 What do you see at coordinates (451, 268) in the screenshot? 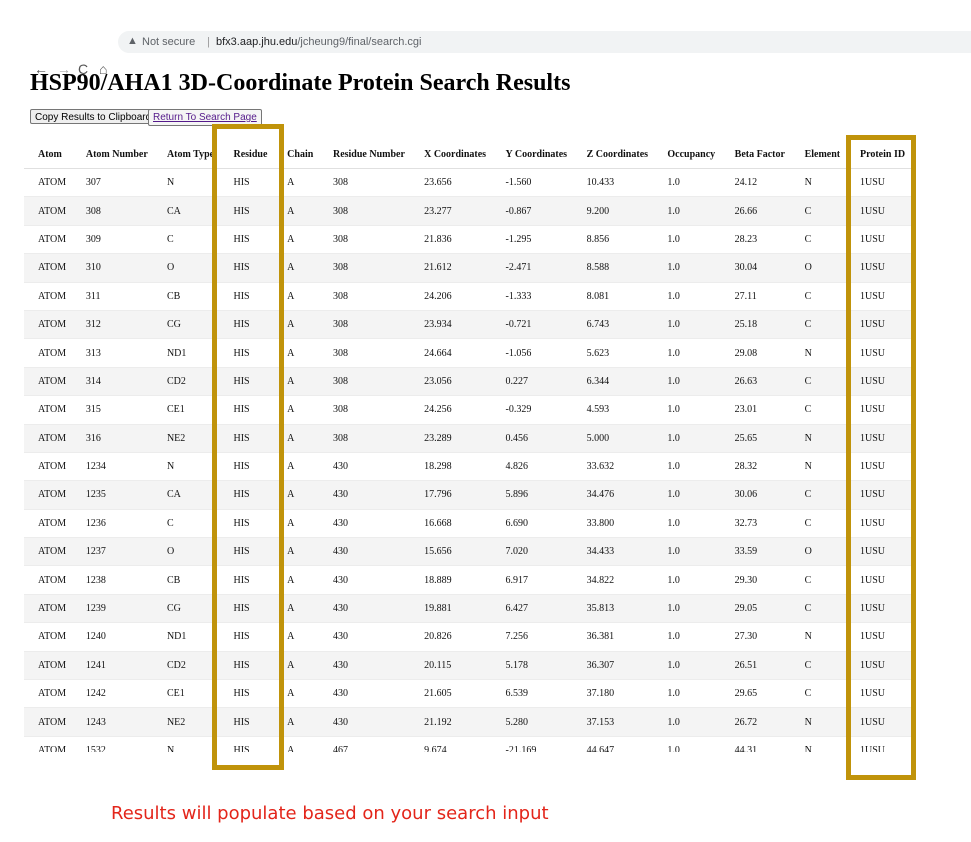
I see `table-cell: 21.612` at bounding box center [451, 268].